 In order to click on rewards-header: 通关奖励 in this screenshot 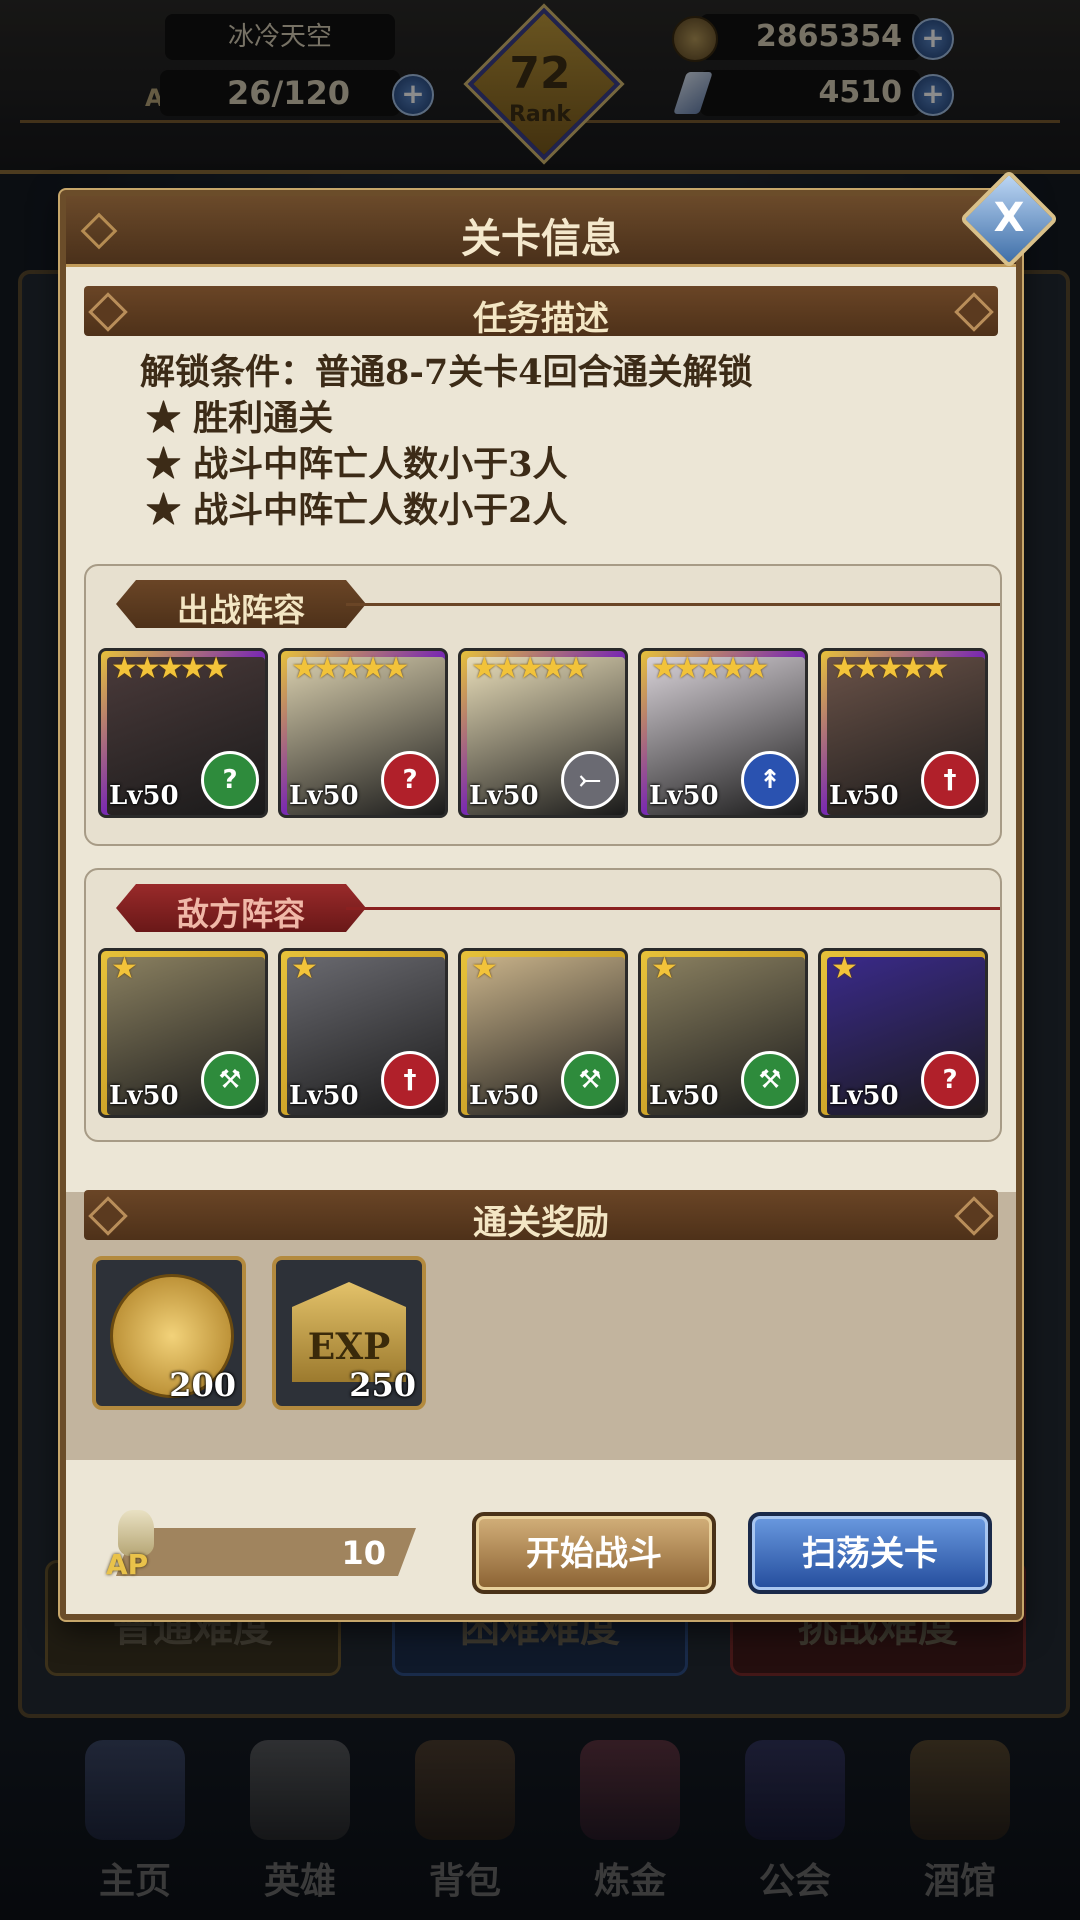, I will do `click(541, 1216)`.